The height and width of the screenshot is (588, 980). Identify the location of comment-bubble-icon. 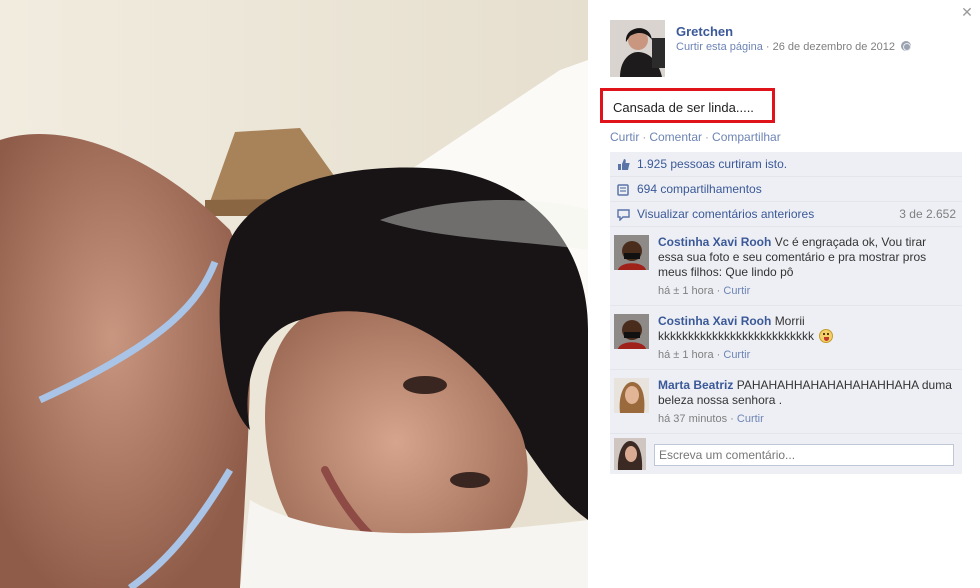
(623, 215).